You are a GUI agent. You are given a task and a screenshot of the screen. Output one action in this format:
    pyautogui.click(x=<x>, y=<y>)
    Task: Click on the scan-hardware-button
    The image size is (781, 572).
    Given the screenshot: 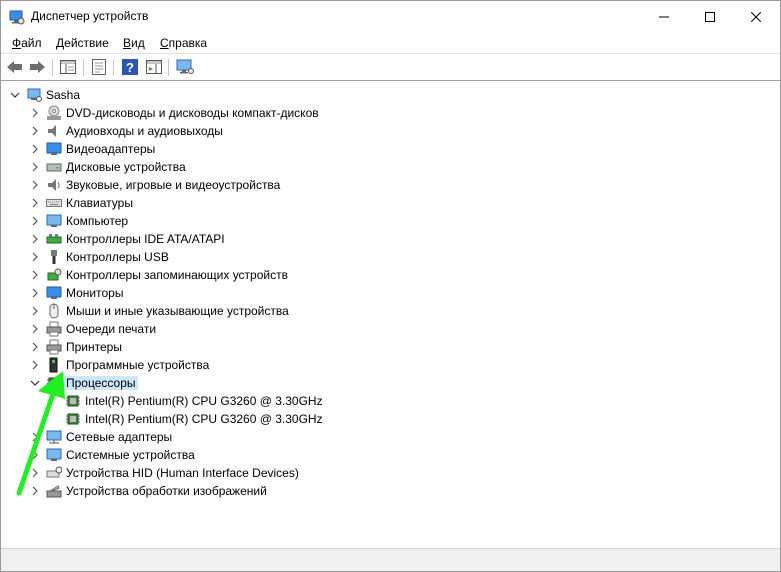 What is the action you would take?
    pyautogui.click(x=185, y=67)
    